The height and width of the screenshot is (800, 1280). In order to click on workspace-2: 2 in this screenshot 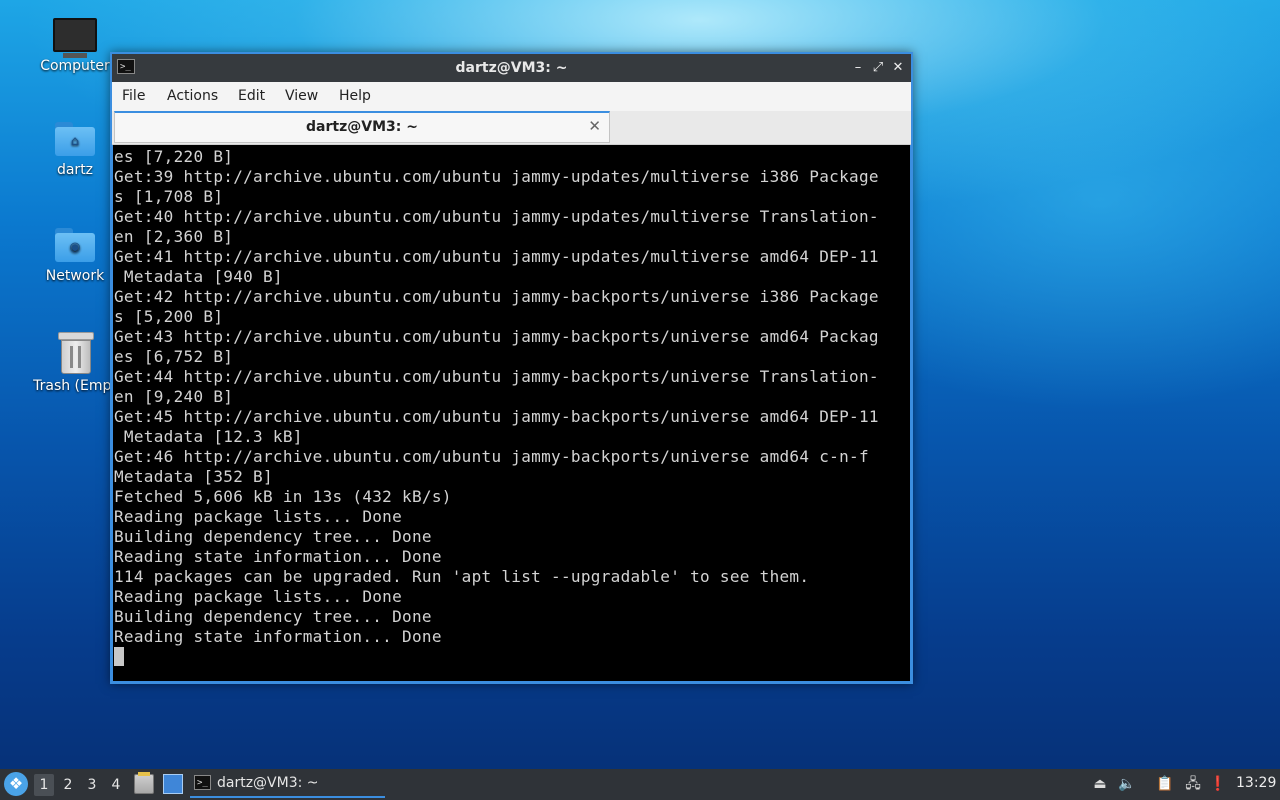, I will do `click(68, 785)`.